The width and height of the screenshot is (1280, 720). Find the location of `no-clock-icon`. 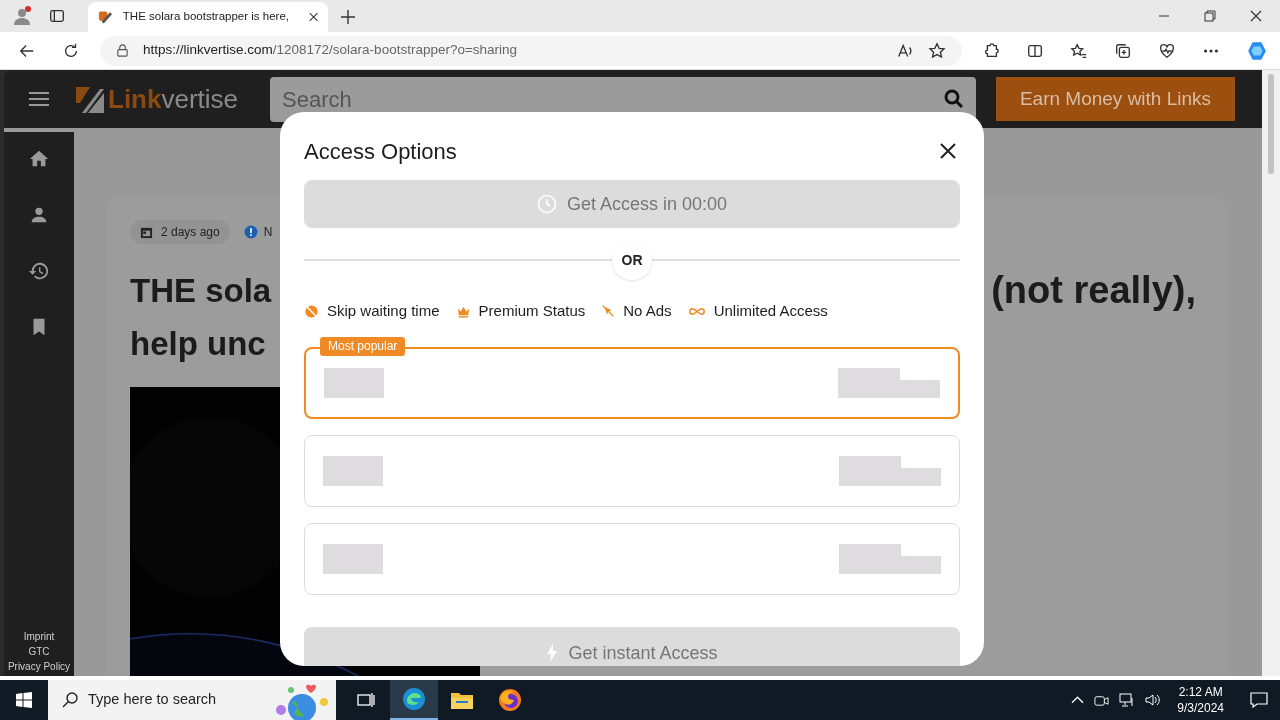

no-clock-icon is located at coordinates (311, 311).